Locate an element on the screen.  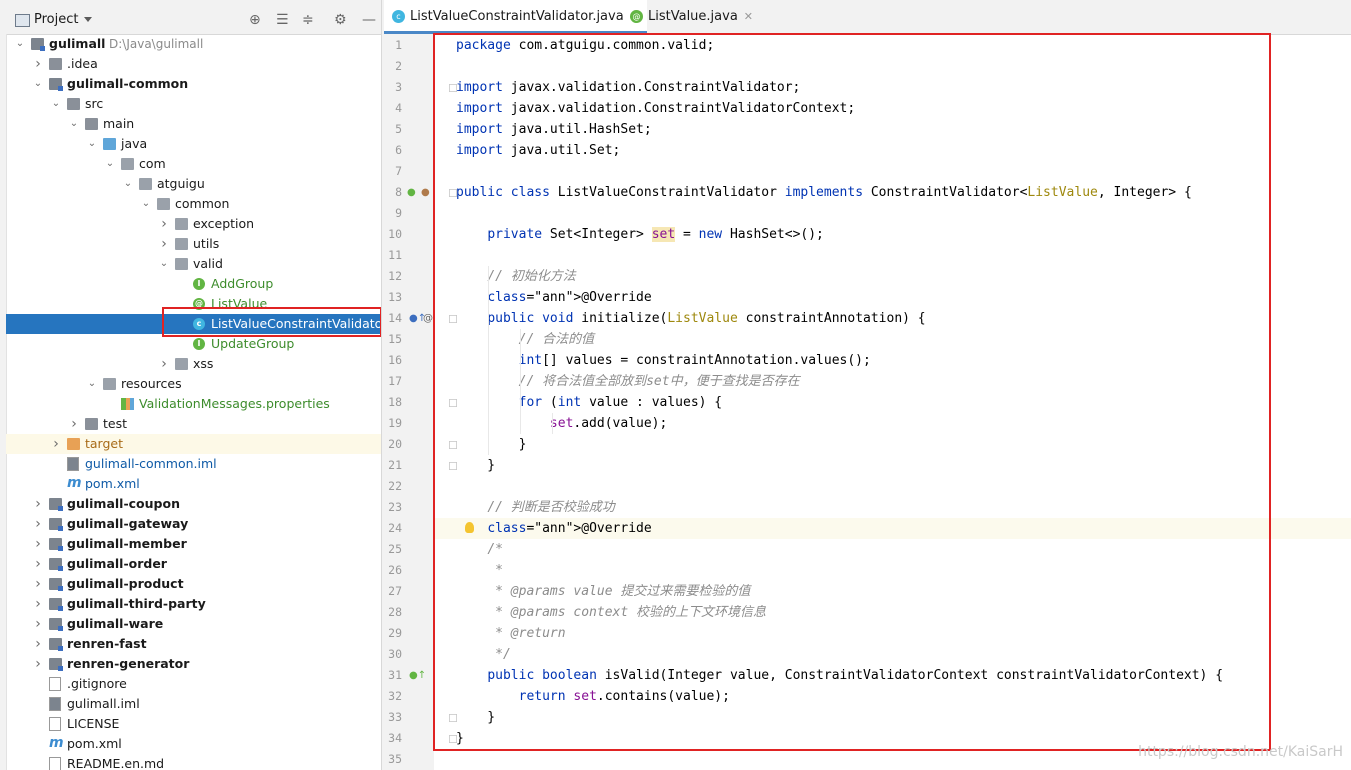
target-icon: ⊕ is located at coordinates (255, 20).